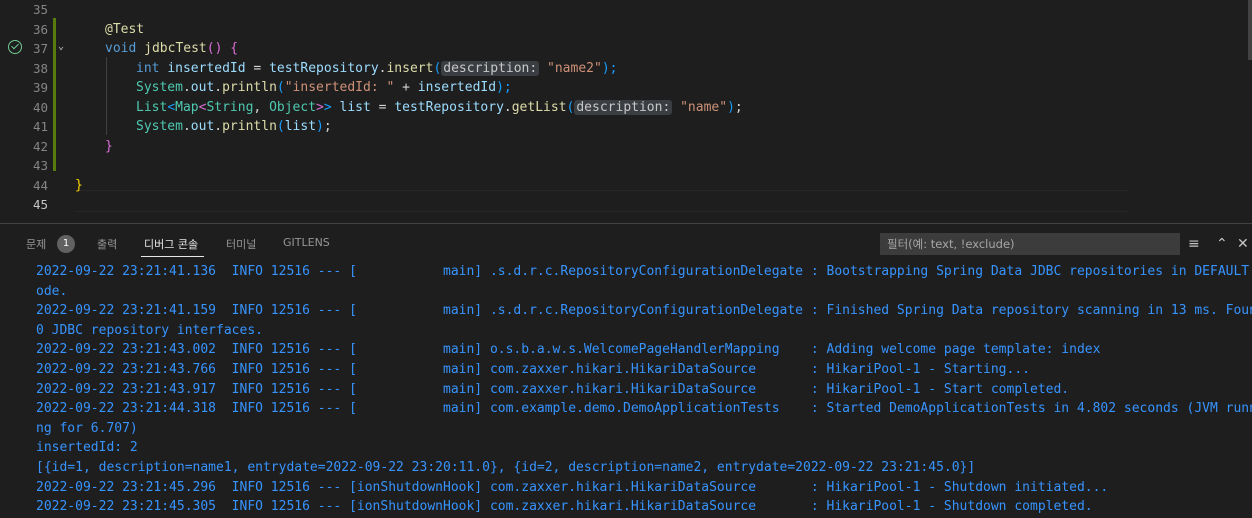  I want to click on tab-gitlens: GITLENS, so click(306, 242).